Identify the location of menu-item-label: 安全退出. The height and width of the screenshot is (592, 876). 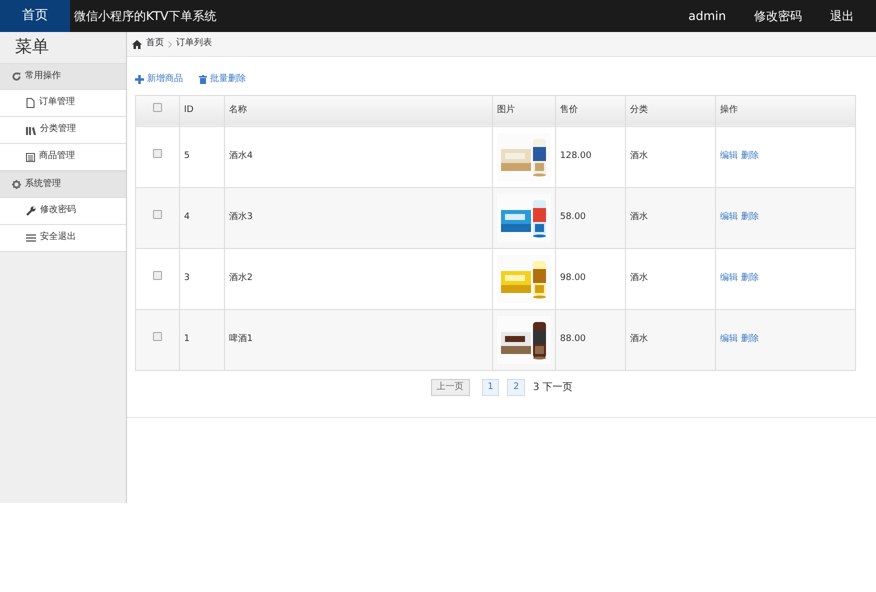
(58, 237).